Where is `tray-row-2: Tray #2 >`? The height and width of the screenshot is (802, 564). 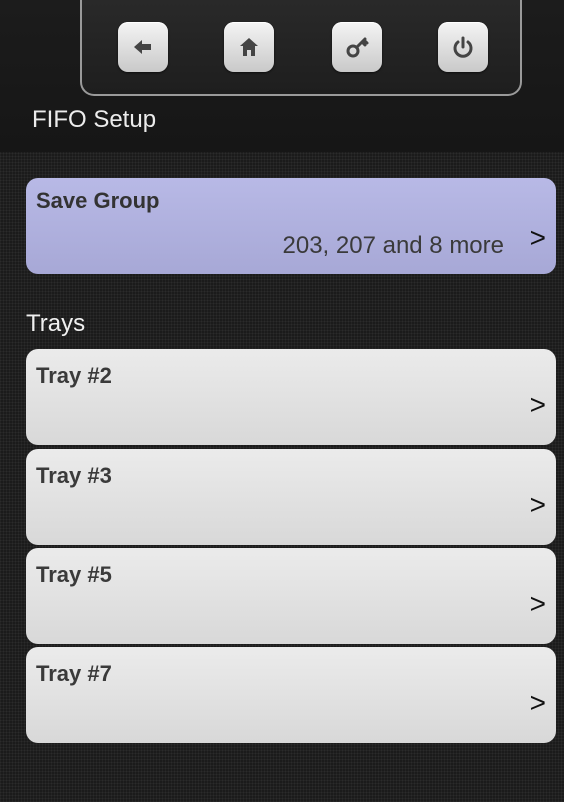 tray-row-2: Tray #2 > is located at coordinates (291, 397).